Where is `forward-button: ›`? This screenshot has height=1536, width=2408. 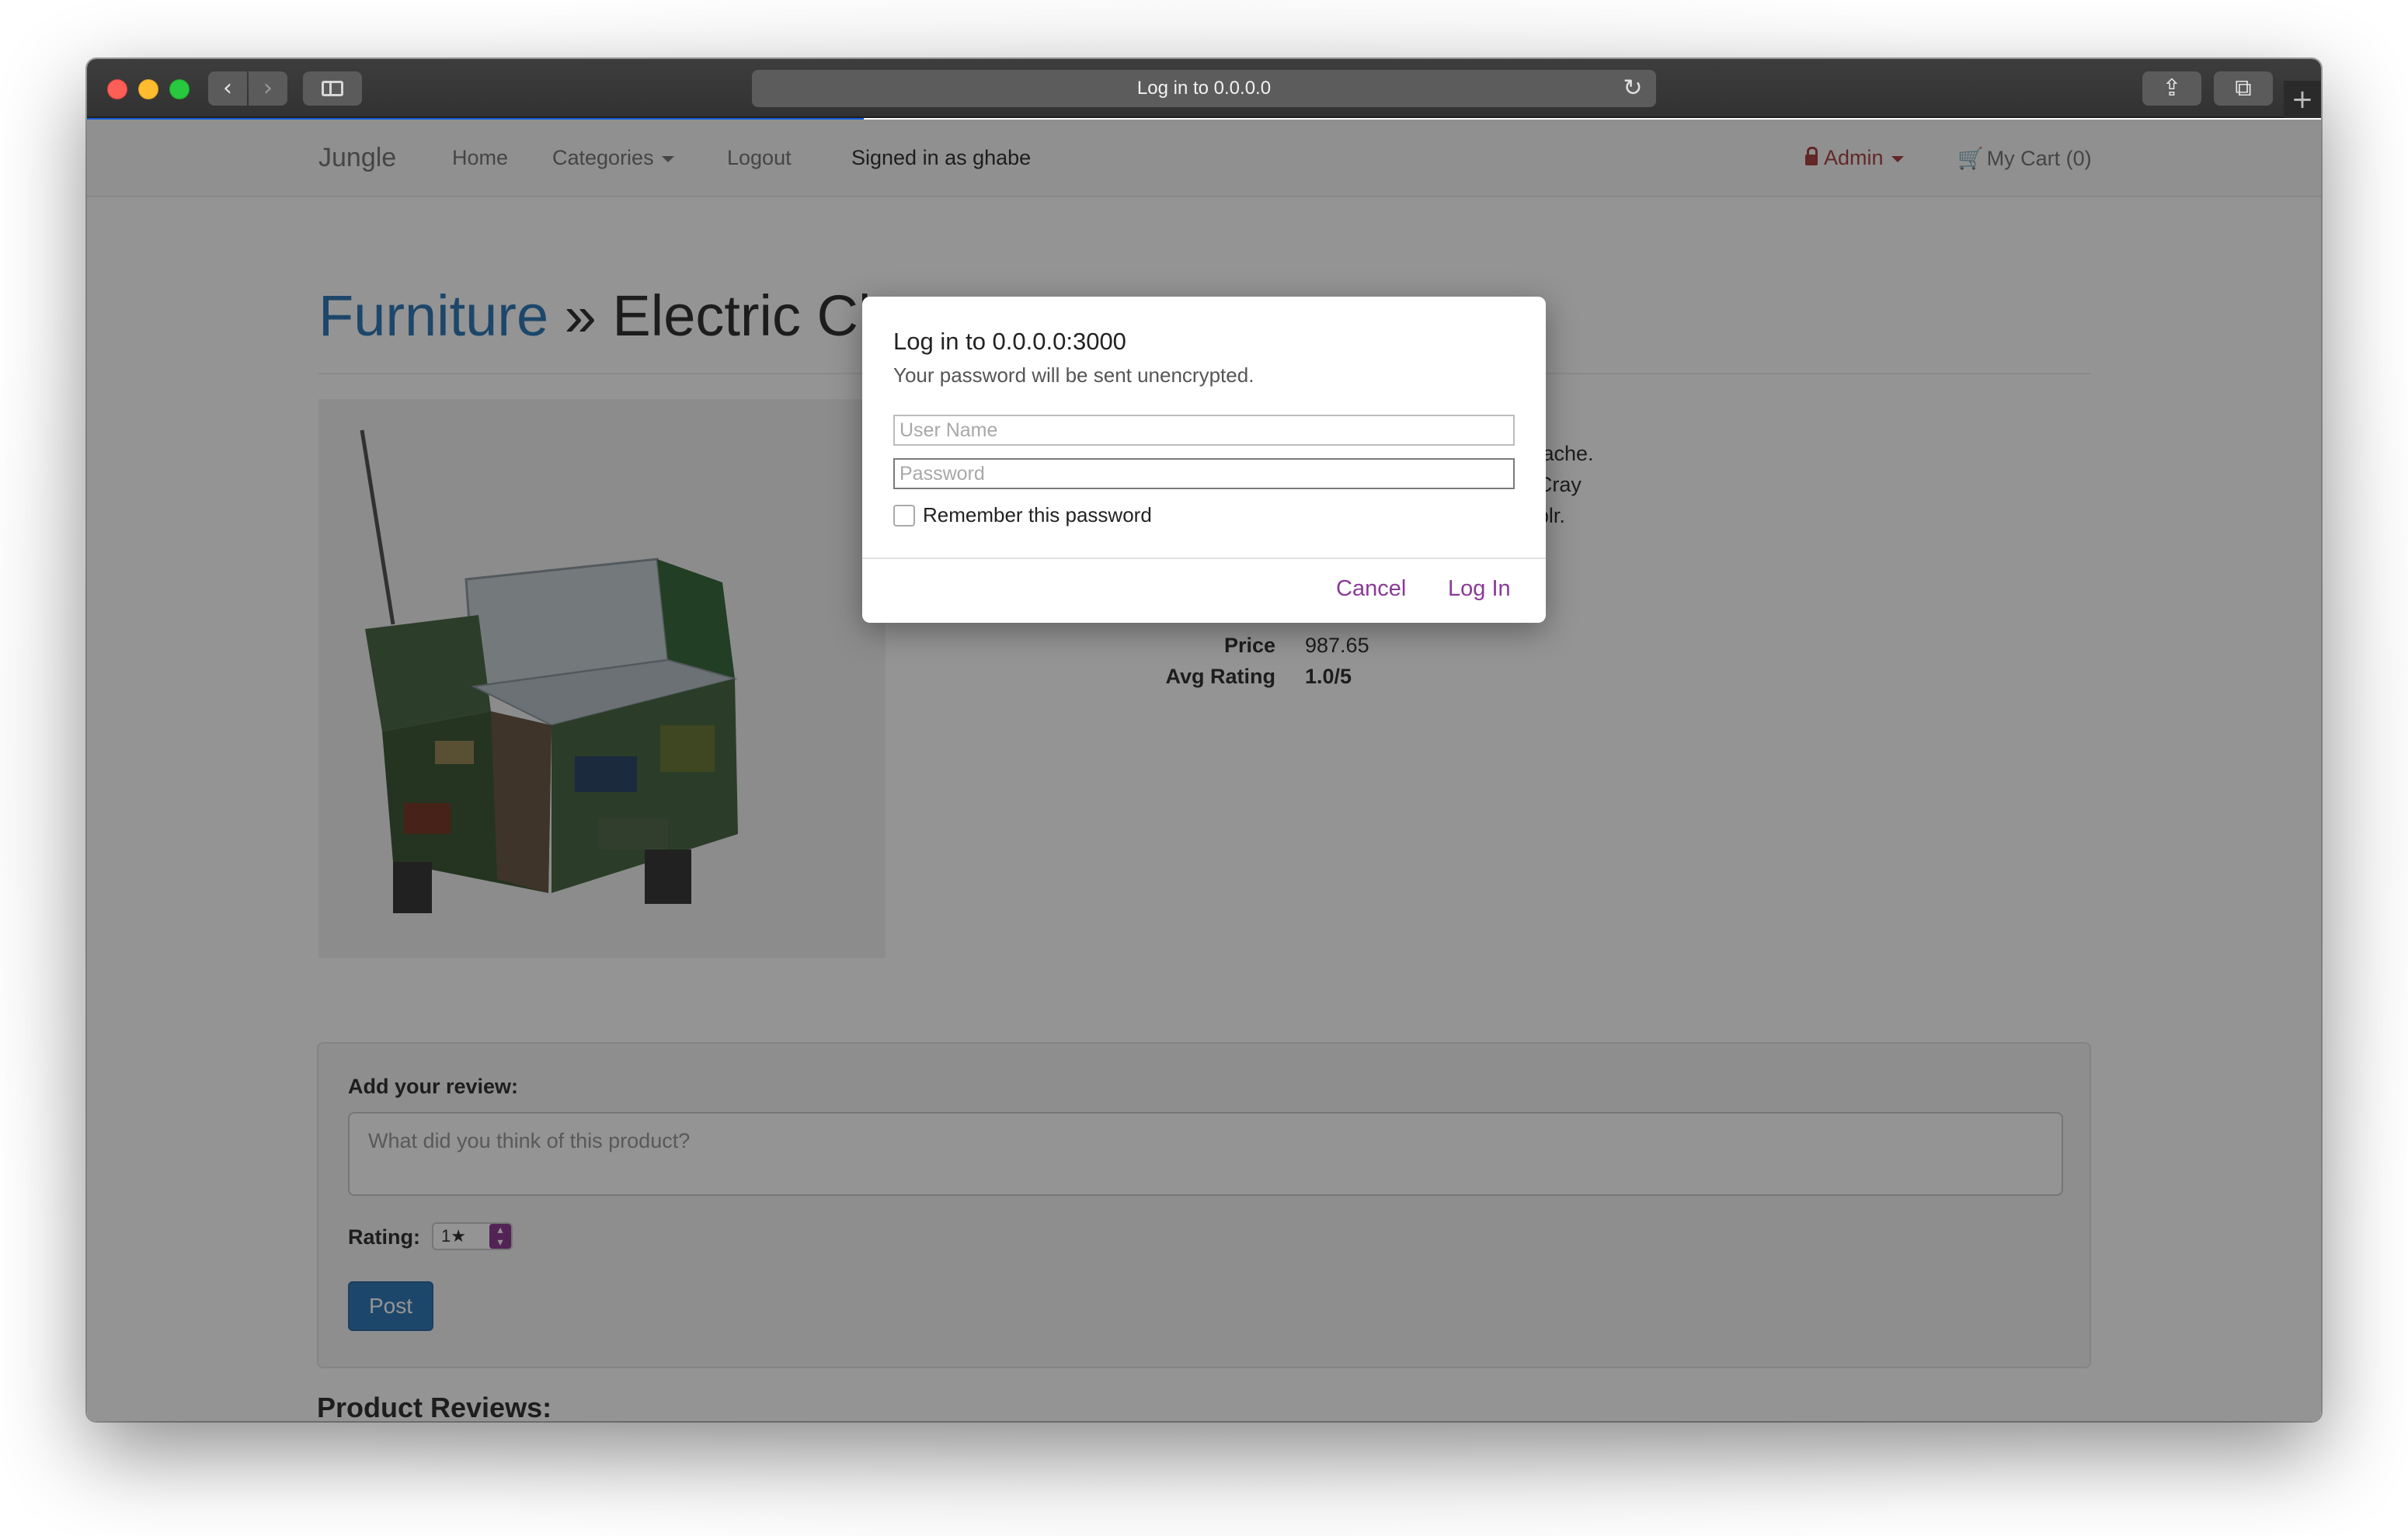
forward-button: › is located at coordinates (268, 88).